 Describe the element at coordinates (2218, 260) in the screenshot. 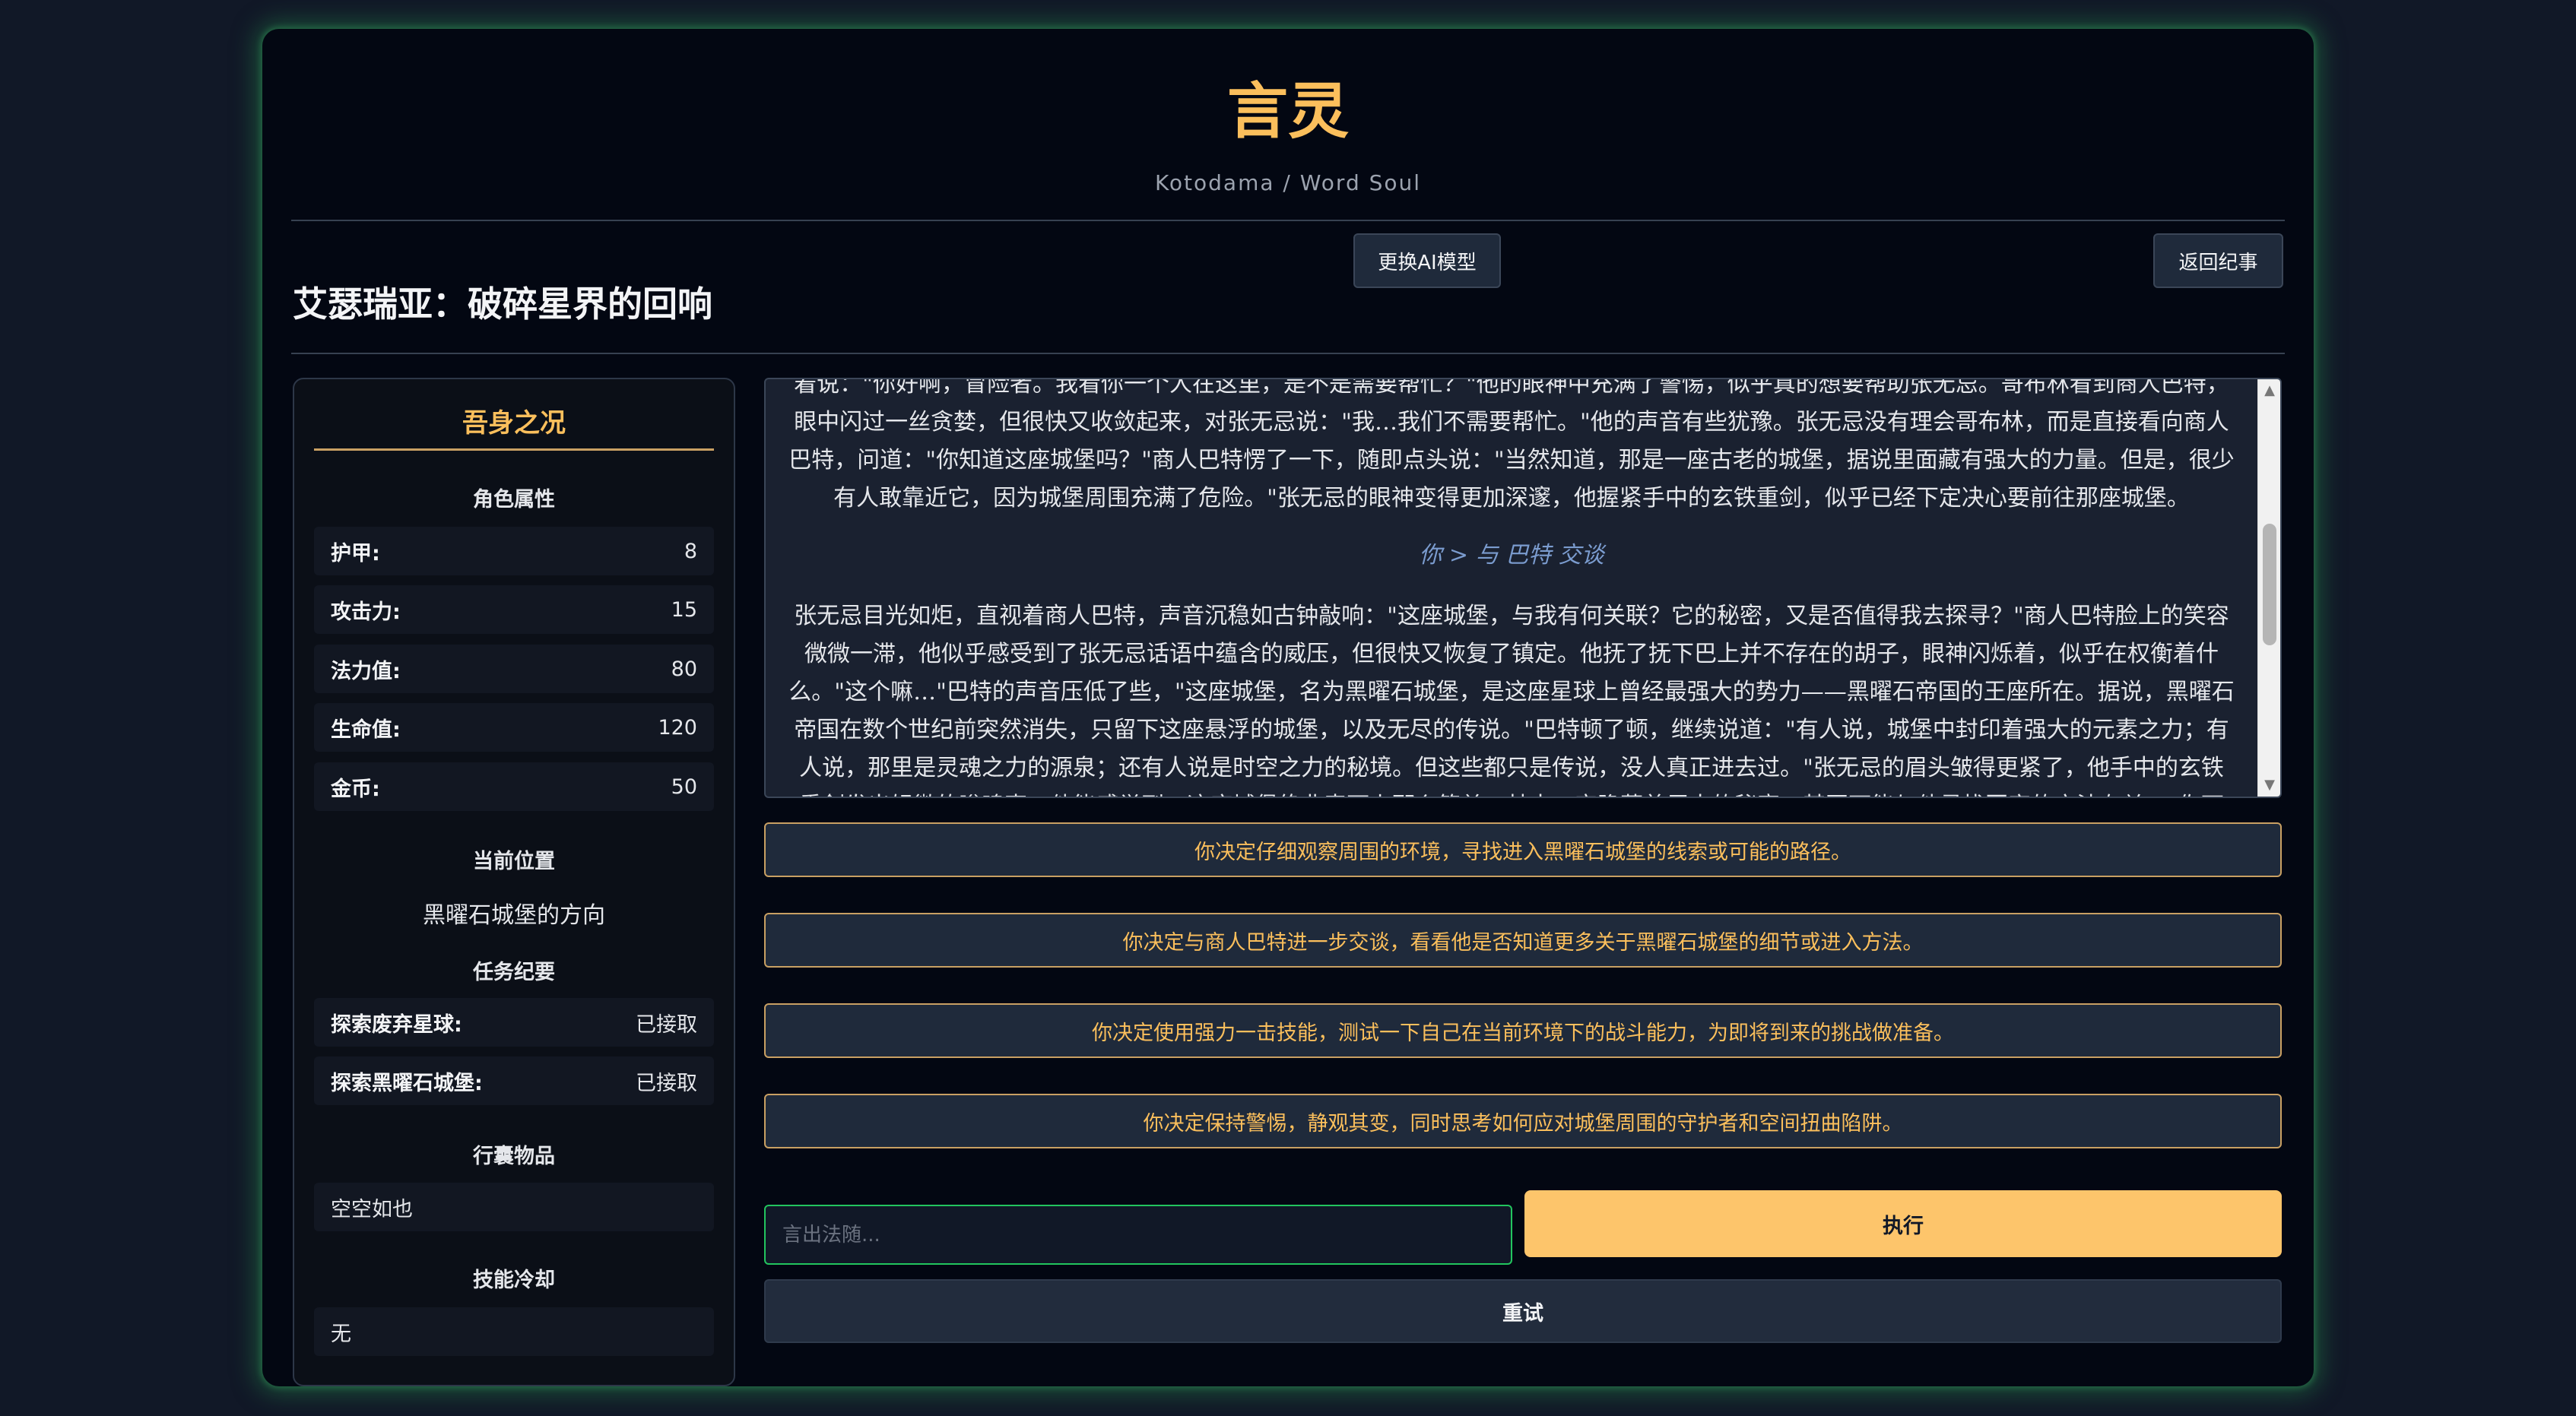

I see `back-to-chronicles-button: 返回纪事` at that location.